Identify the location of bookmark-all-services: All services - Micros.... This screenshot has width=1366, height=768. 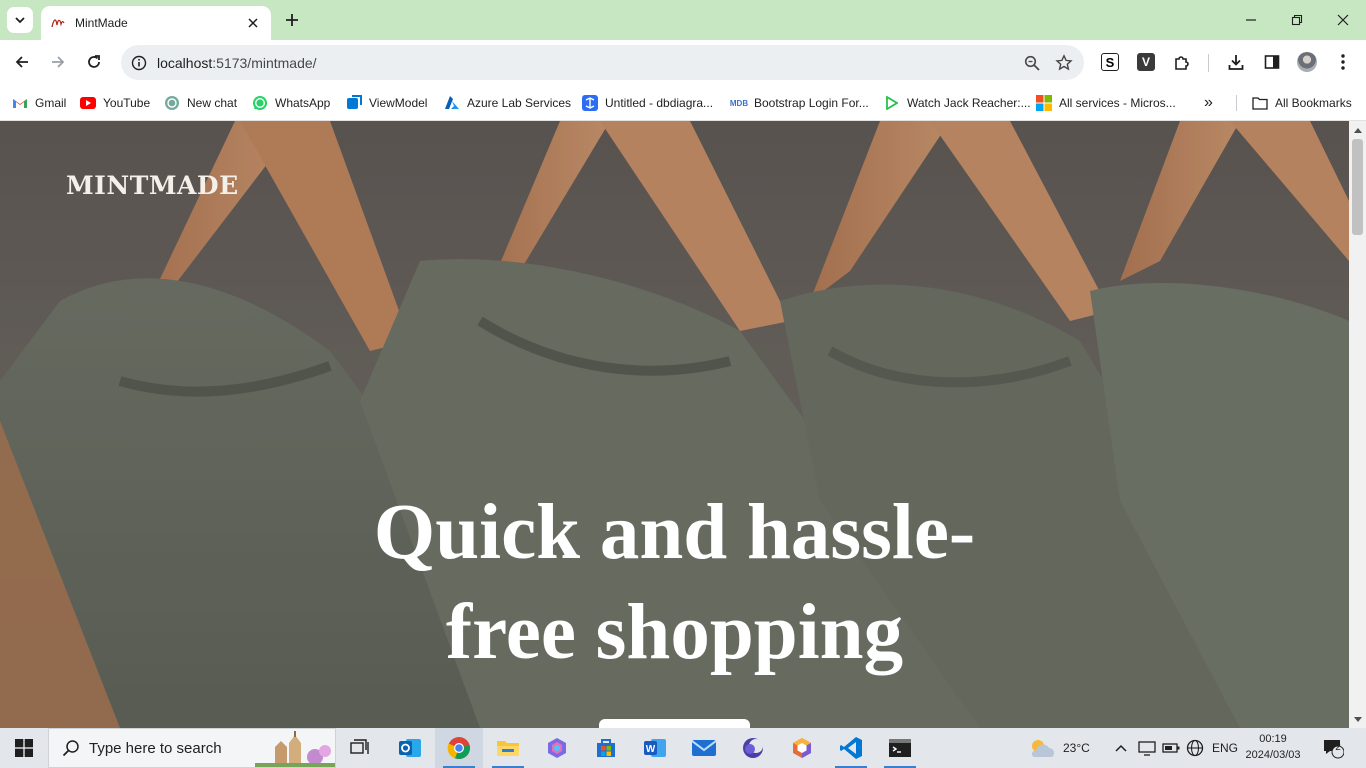
(1106, 103).